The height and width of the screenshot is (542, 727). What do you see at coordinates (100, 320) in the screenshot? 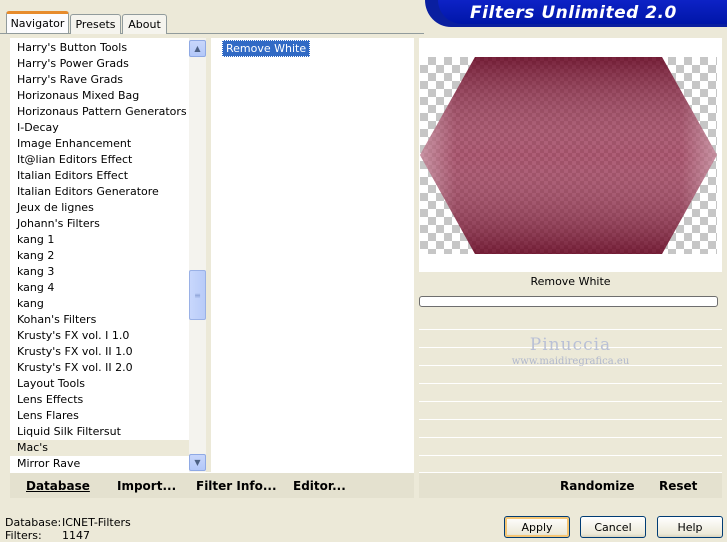
I see `category-list-item: Kohan's Filters` at bounding box center [100, 320].